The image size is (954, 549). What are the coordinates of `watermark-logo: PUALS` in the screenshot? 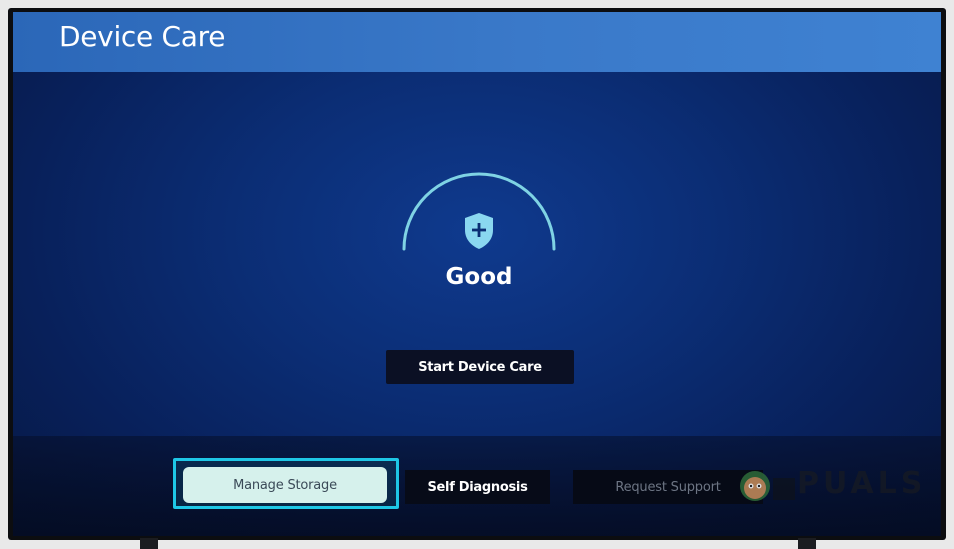 It's located at (833, 483).